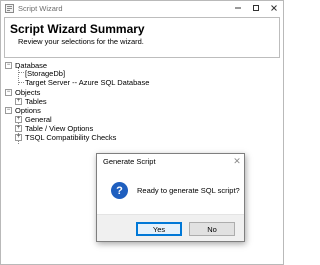 Image resolution: width=320 pixels, height=265 pixels. What do you see at coordinates (237, 161) in the screenshot?
I see `dialog-close-icon: ✕` at bounding box center [237, 161].